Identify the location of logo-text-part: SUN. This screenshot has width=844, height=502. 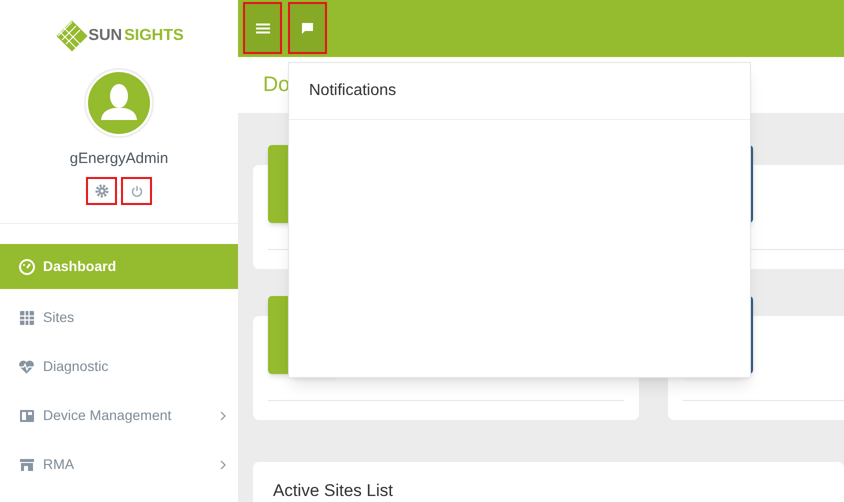
(105, 36).